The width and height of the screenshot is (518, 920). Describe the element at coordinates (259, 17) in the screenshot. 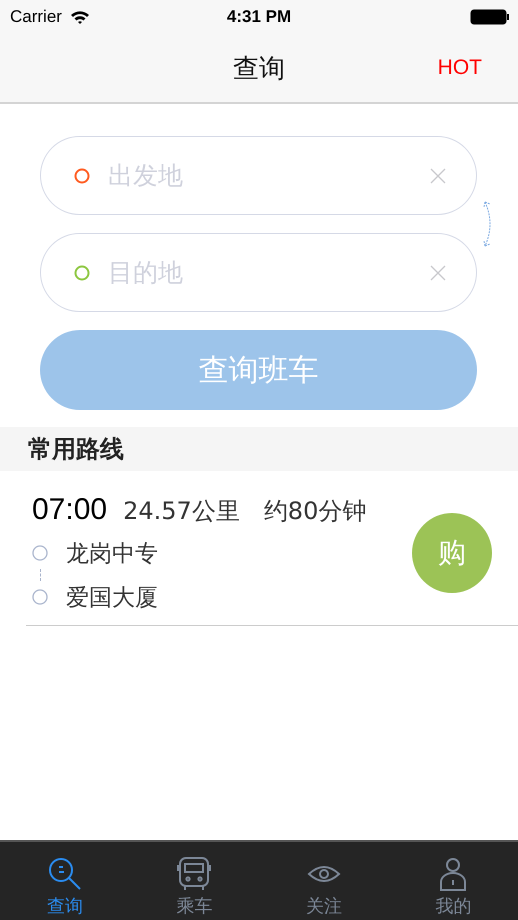

I see `clock-time: 4:31 PM` at that location.